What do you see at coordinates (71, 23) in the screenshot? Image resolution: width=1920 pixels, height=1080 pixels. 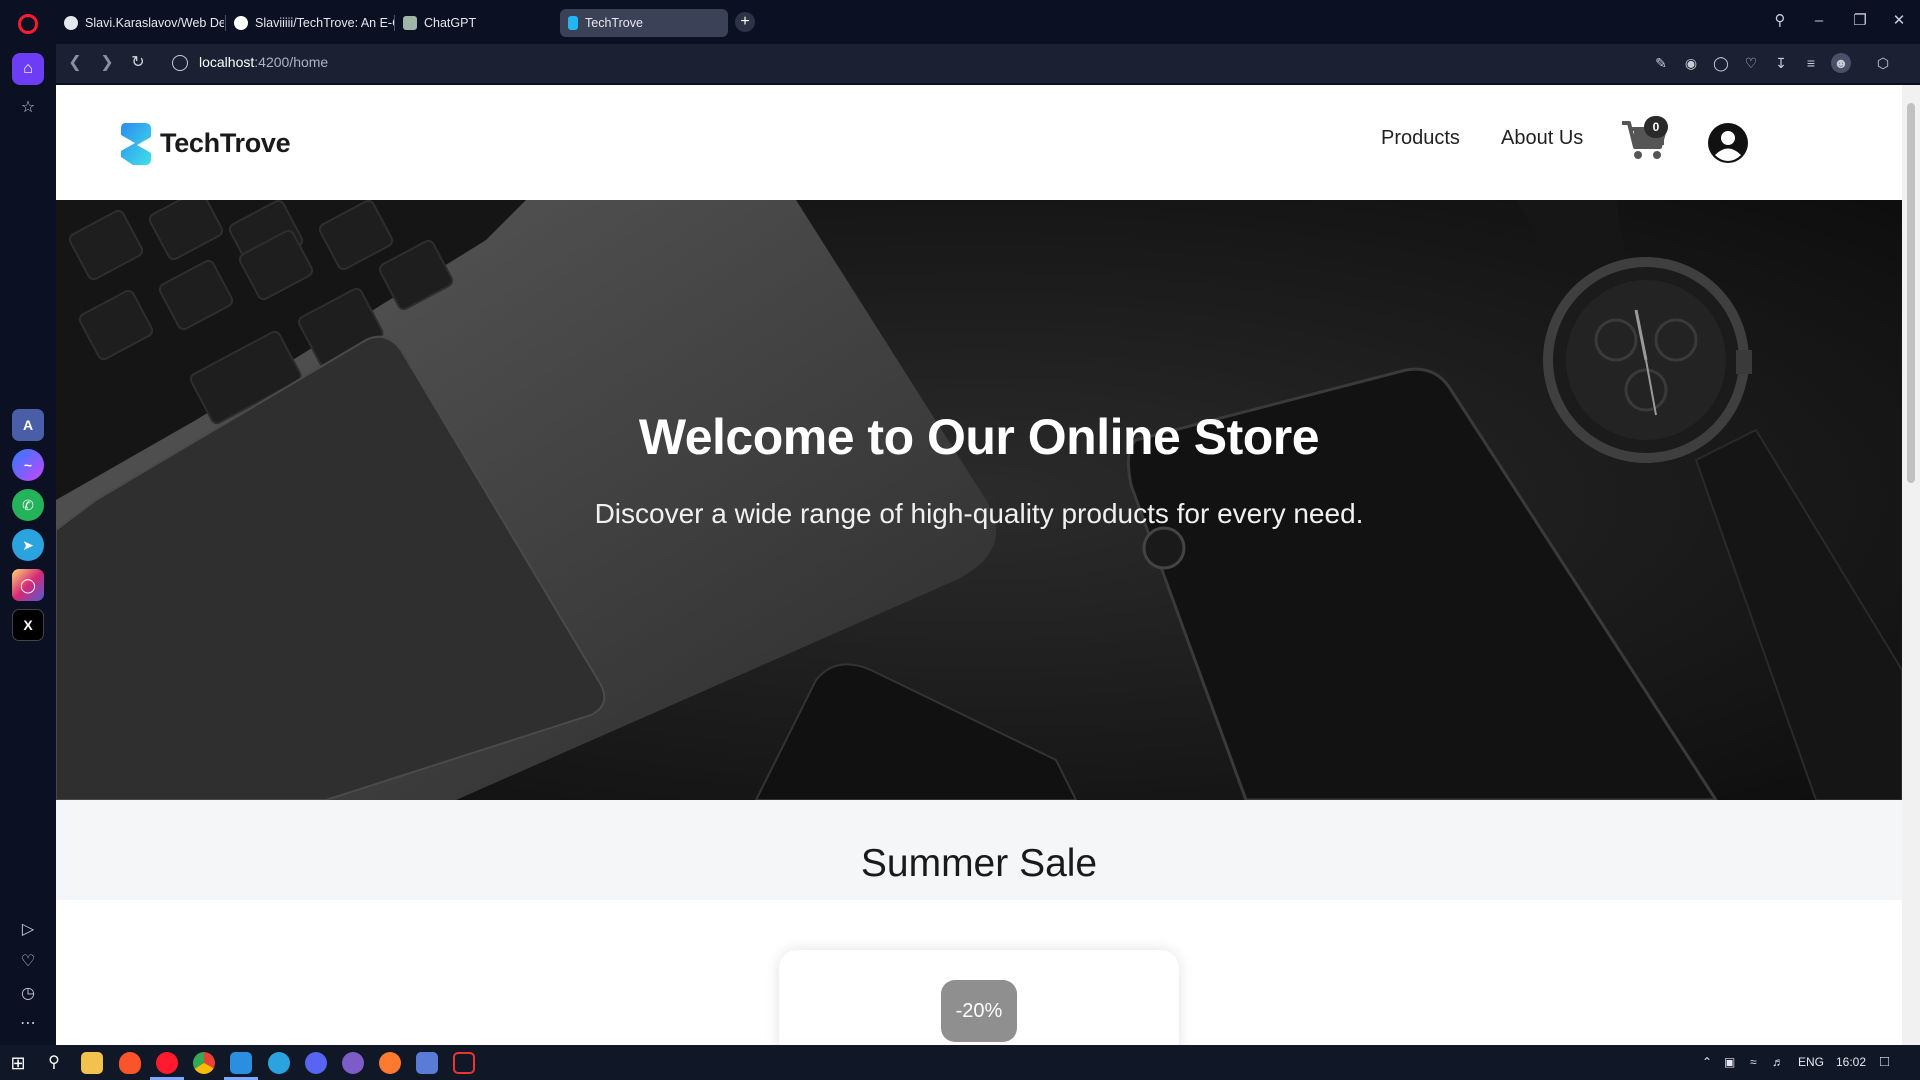 I see `tab-favicon-icon` at bounding box center [71, 23].